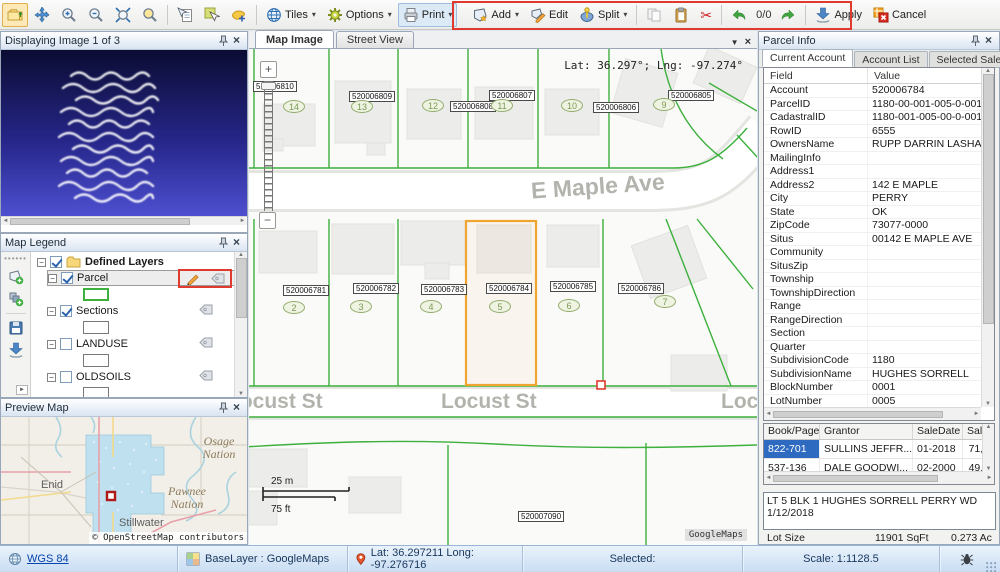  Describe the element at coordinates (291, 15) in the screenshot. I see `tiles-button: Tiles ▾` at that location.